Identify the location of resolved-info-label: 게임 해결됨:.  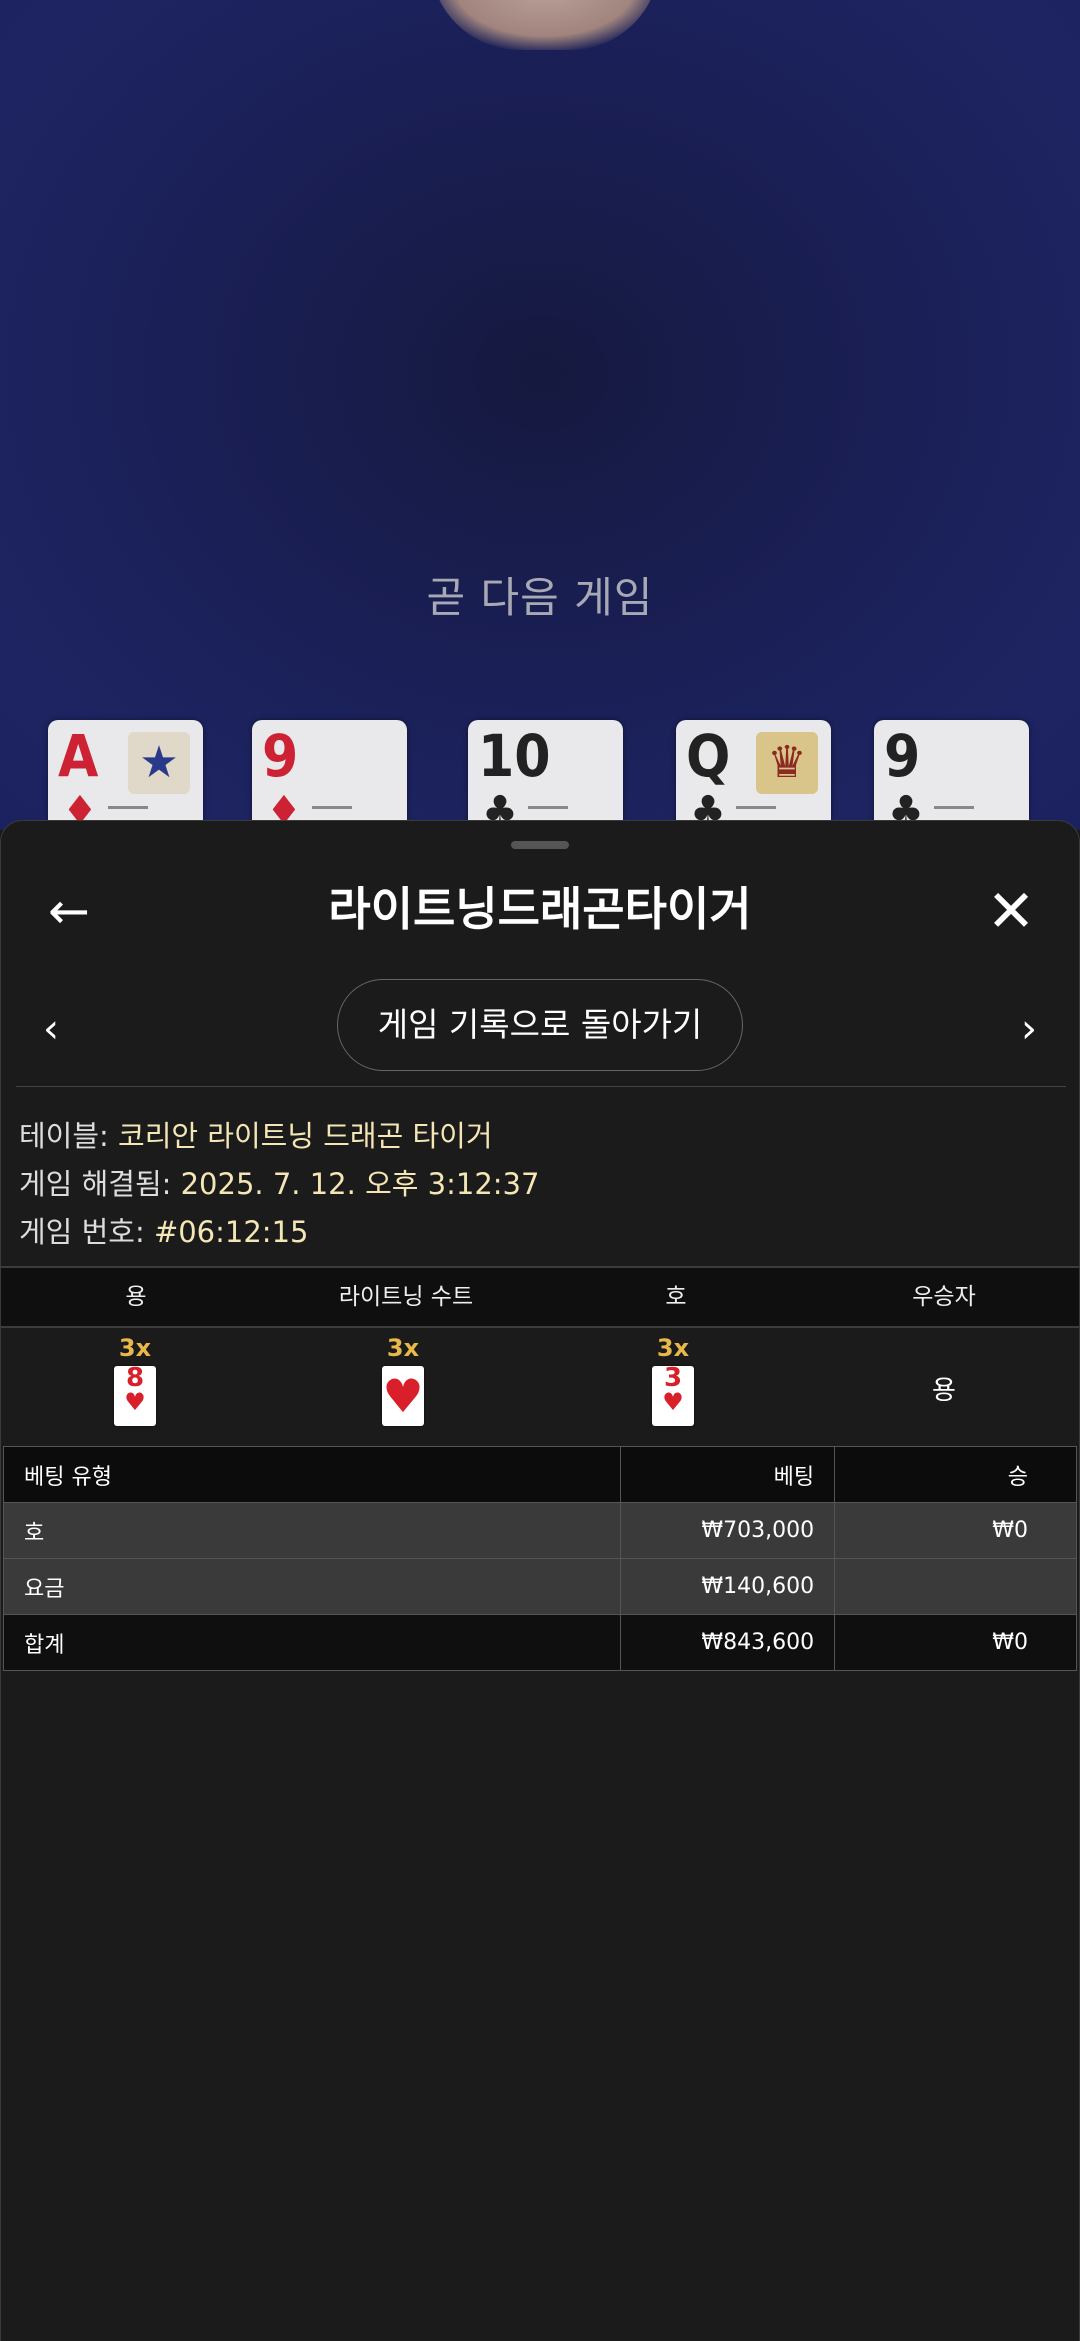
(95, 1184).